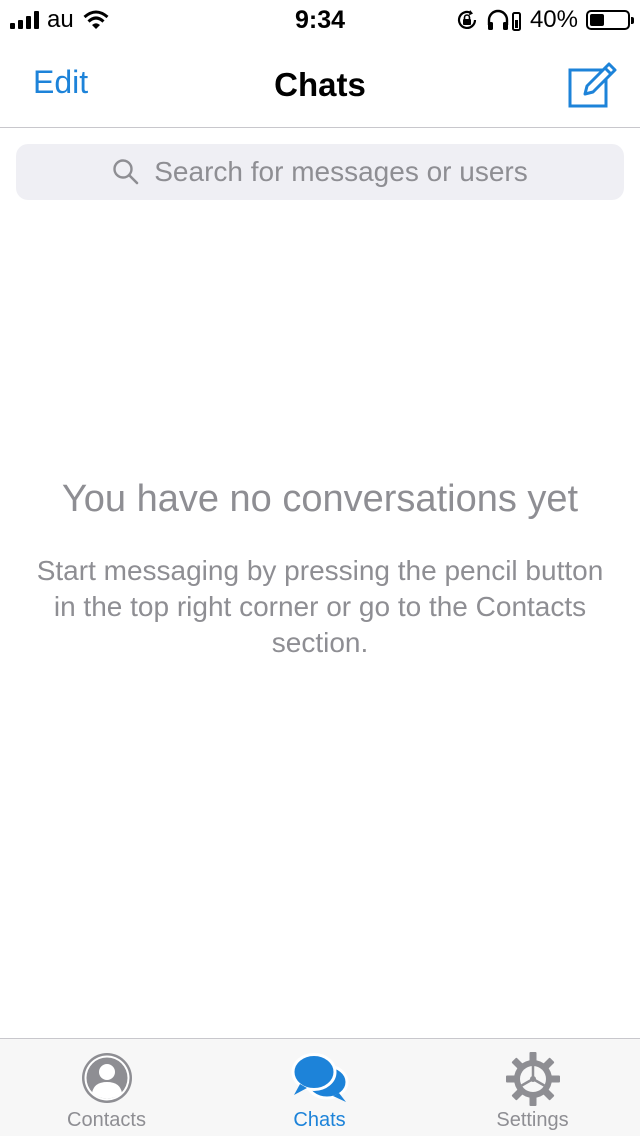  I want to click on search-icon, so click(126, 172).